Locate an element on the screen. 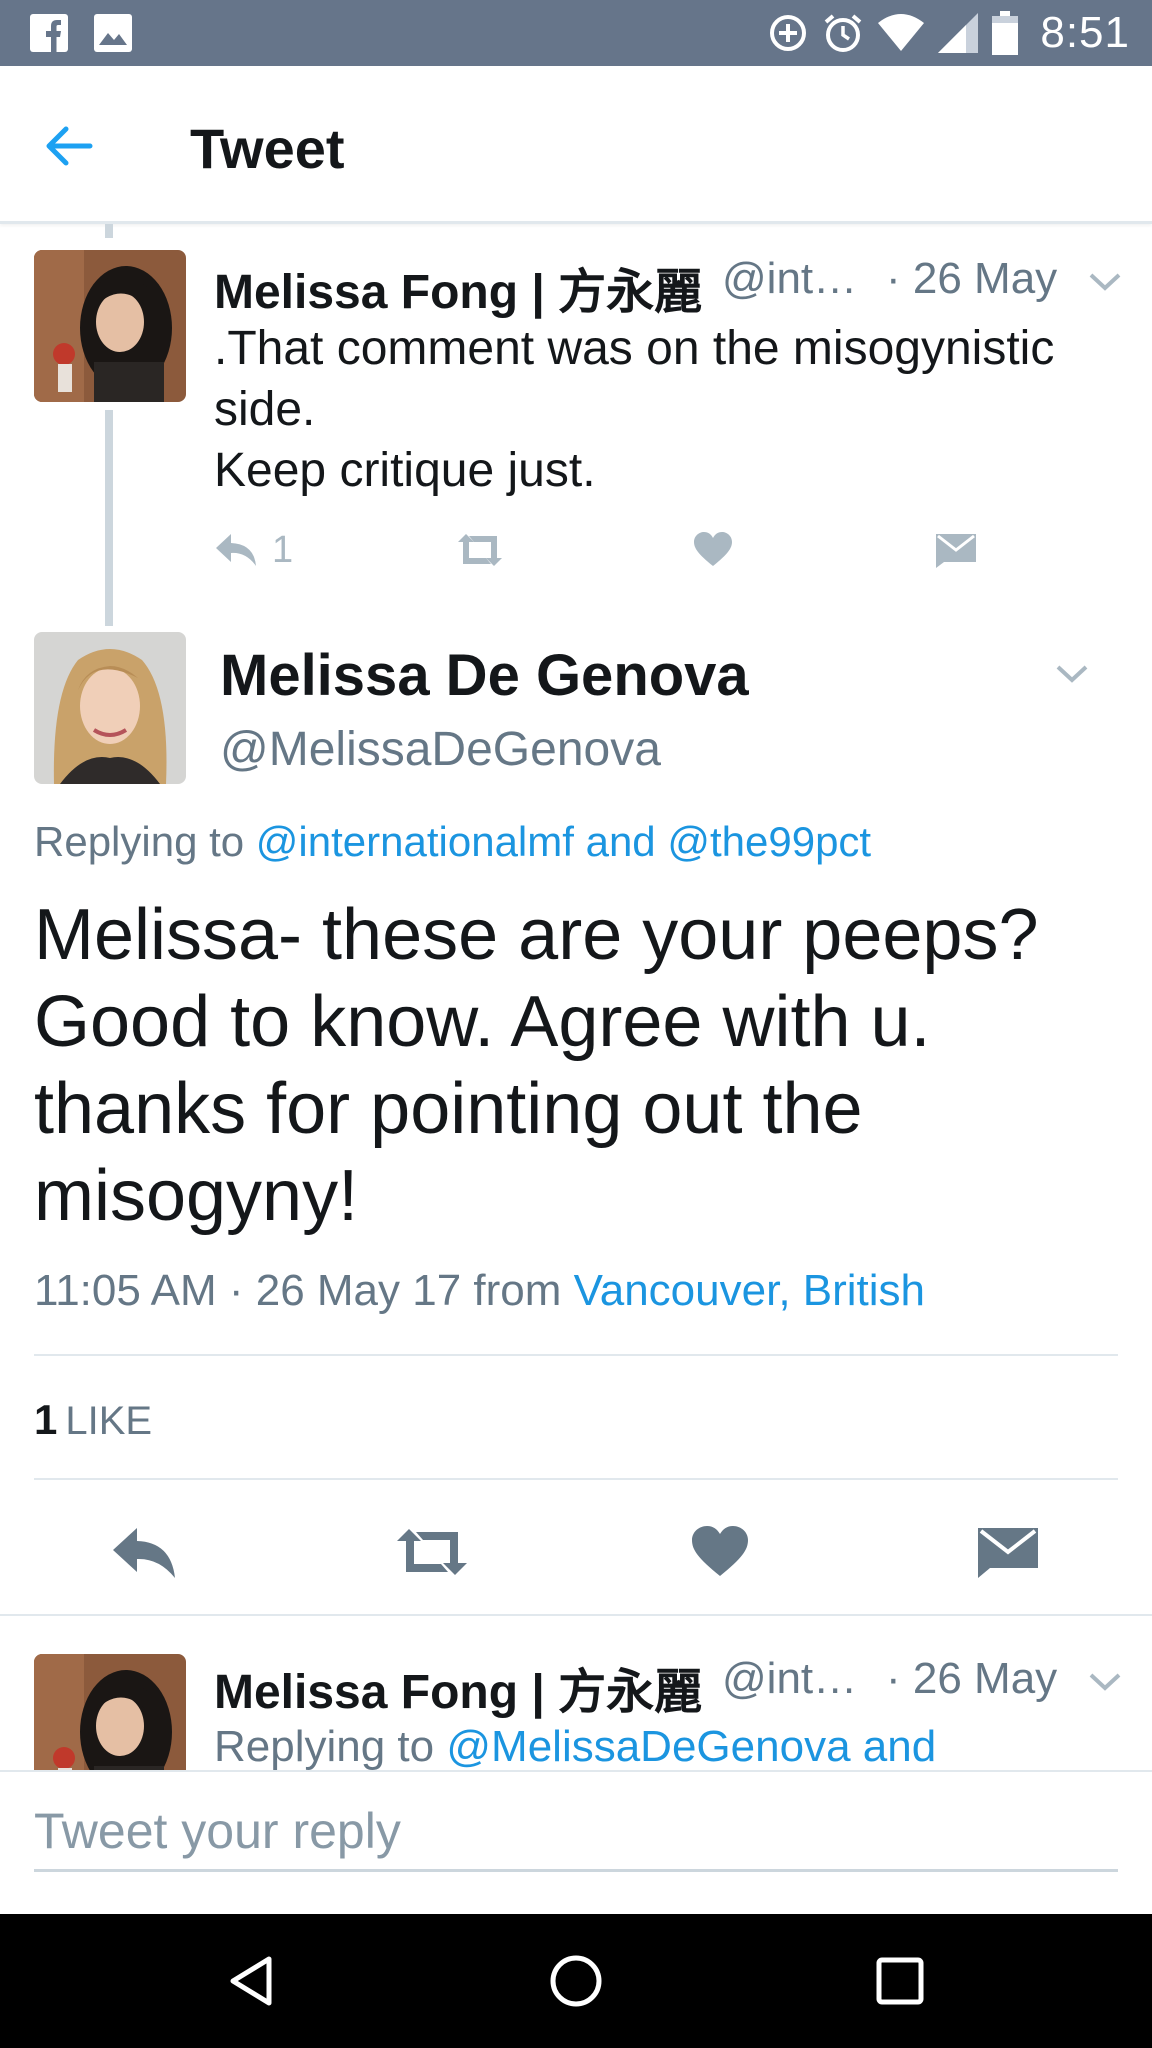 The image size is (1152, 2048). reply-count: 1 is located at coordinates (283, 549).